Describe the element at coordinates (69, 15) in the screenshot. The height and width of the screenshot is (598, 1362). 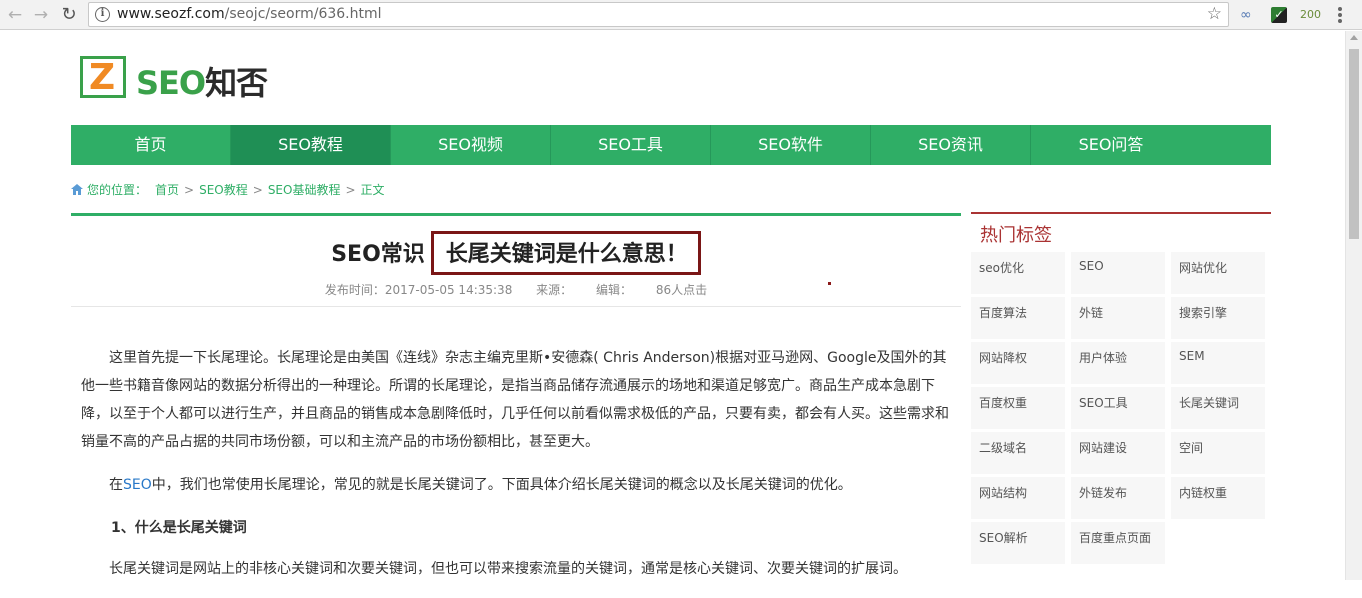
I see `reload-icon: ↻` at that location.